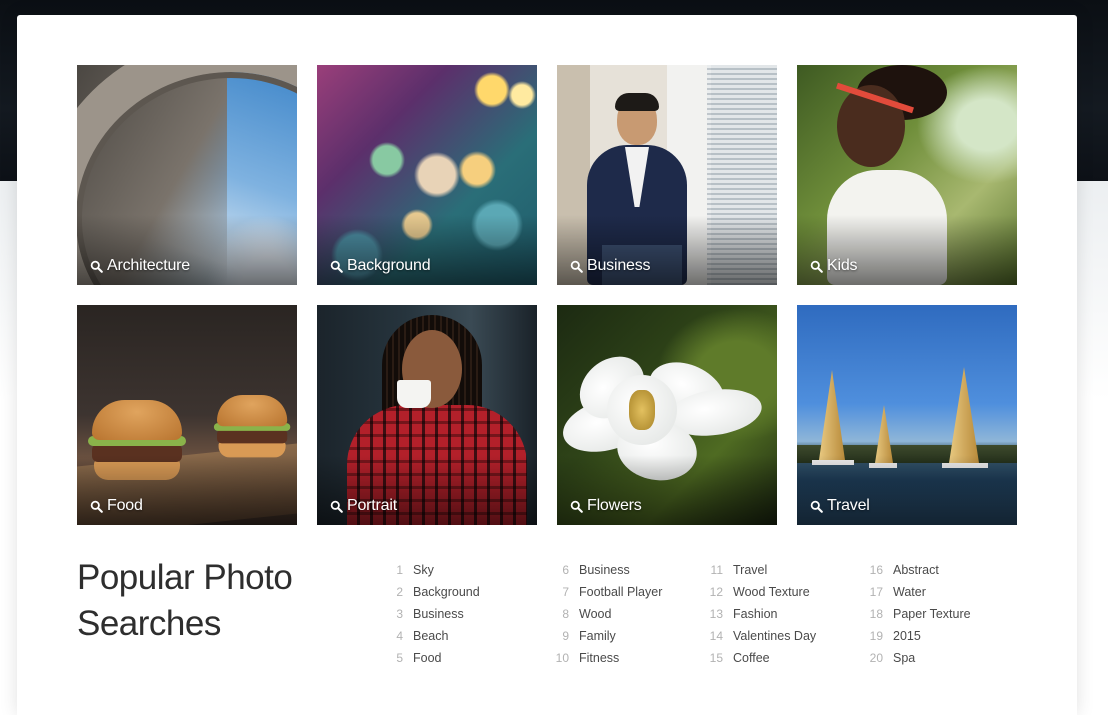  I want to click on rank-number: 11, so click(716, 570).